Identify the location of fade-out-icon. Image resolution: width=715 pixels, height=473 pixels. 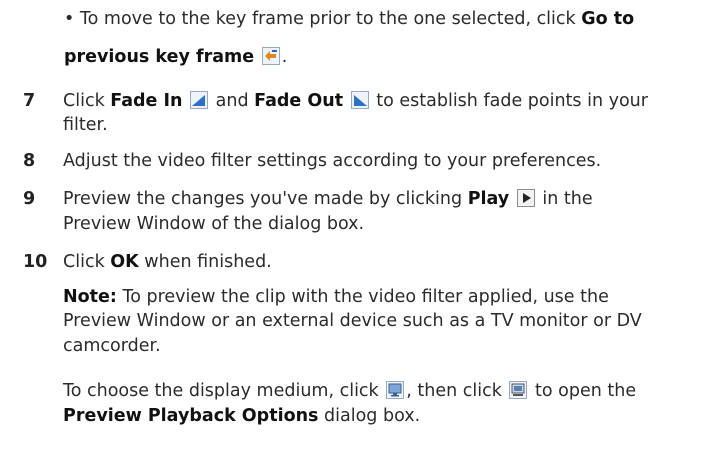
(359, 100).